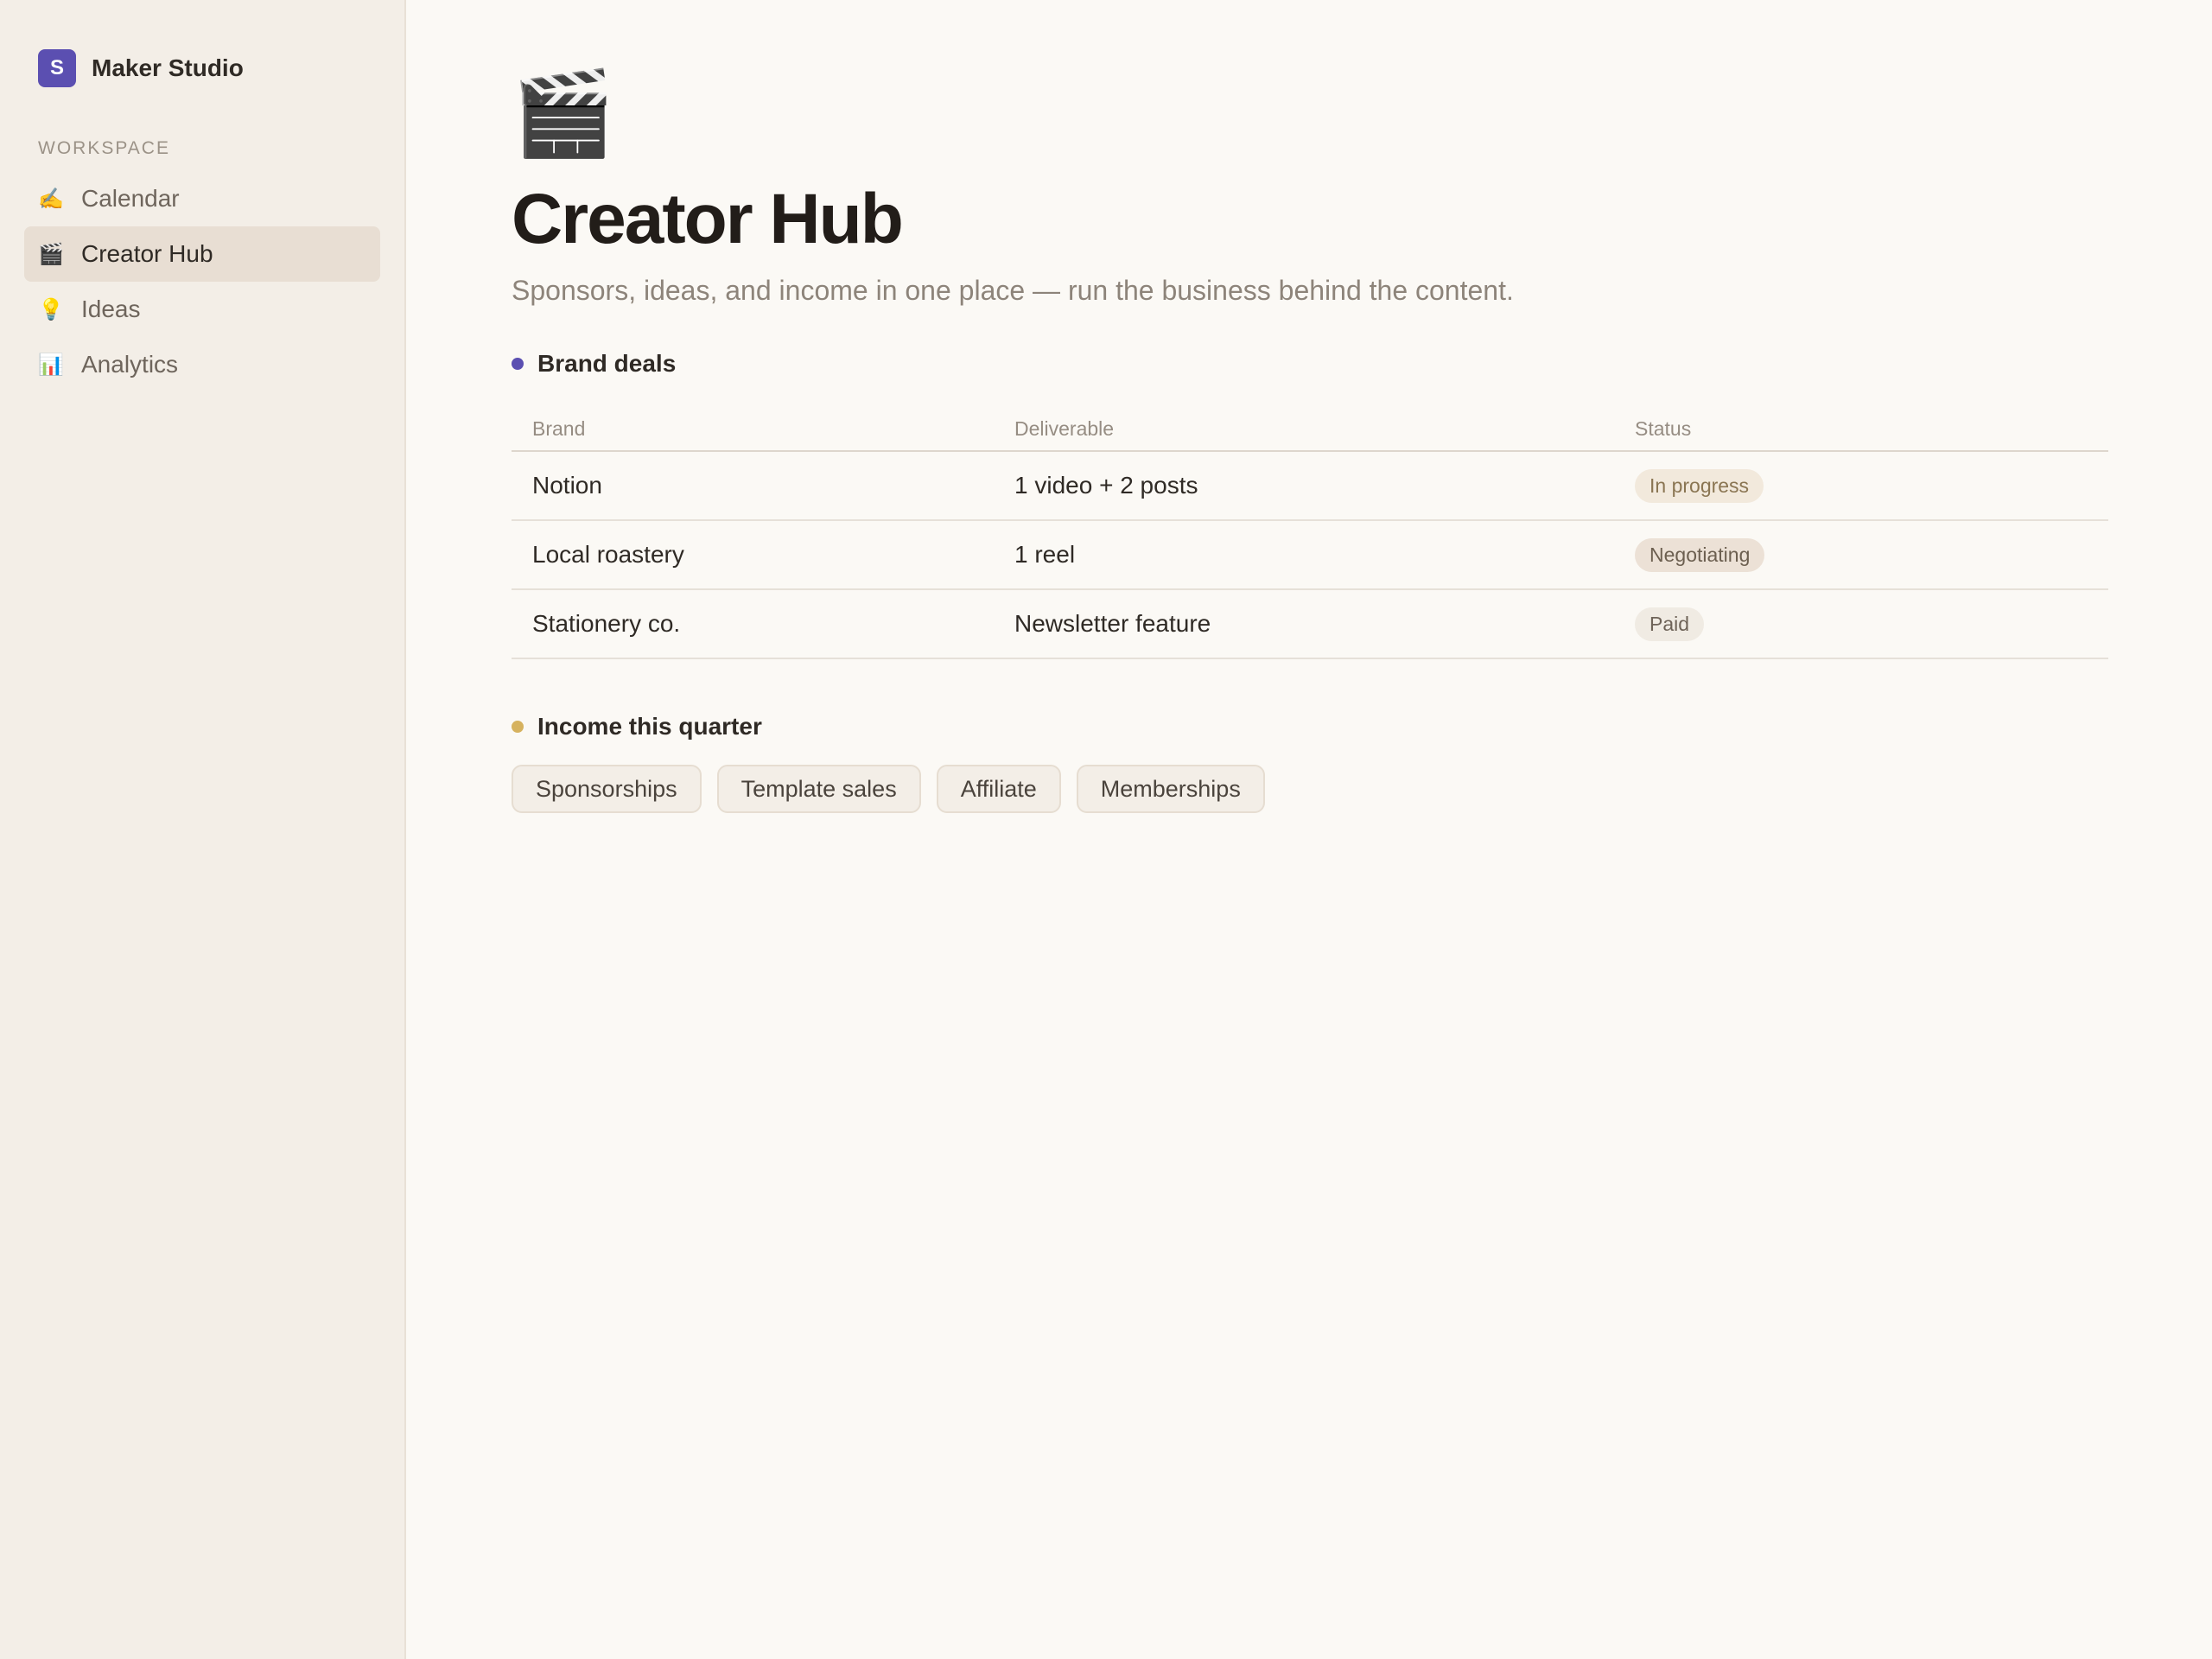  What do you see at coordinates (567, 485) in the screenshot?
I see `cell-brand: Notion` at bounding box center [567, 485].